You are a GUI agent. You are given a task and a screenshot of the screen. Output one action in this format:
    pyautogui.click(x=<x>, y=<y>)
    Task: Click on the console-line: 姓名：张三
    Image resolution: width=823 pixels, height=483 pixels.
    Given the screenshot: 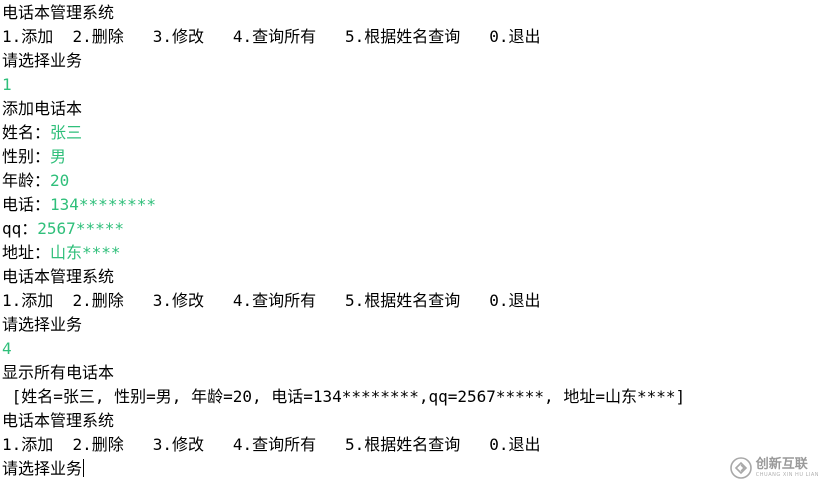 What is the action you would take?
    pyautogui.click(x=409, y=133)
    